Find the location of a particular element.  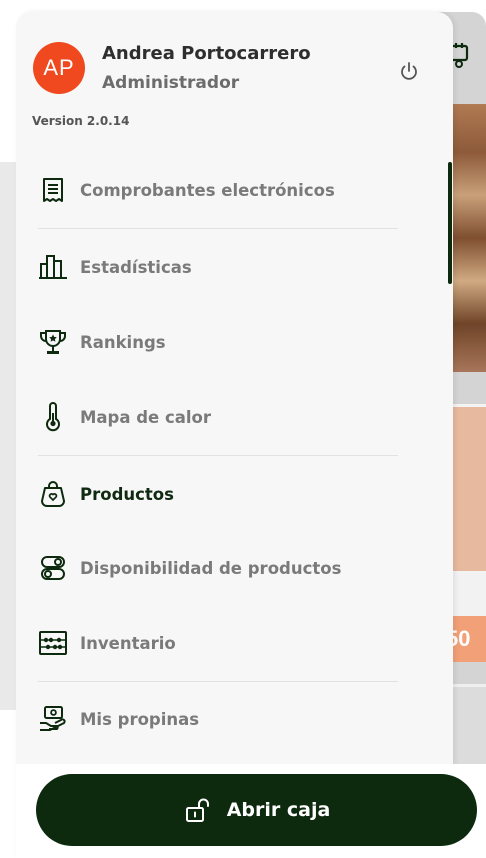

menu-item-mapa-de-calor: Mapa de calor is located at coordinates (218, 417).